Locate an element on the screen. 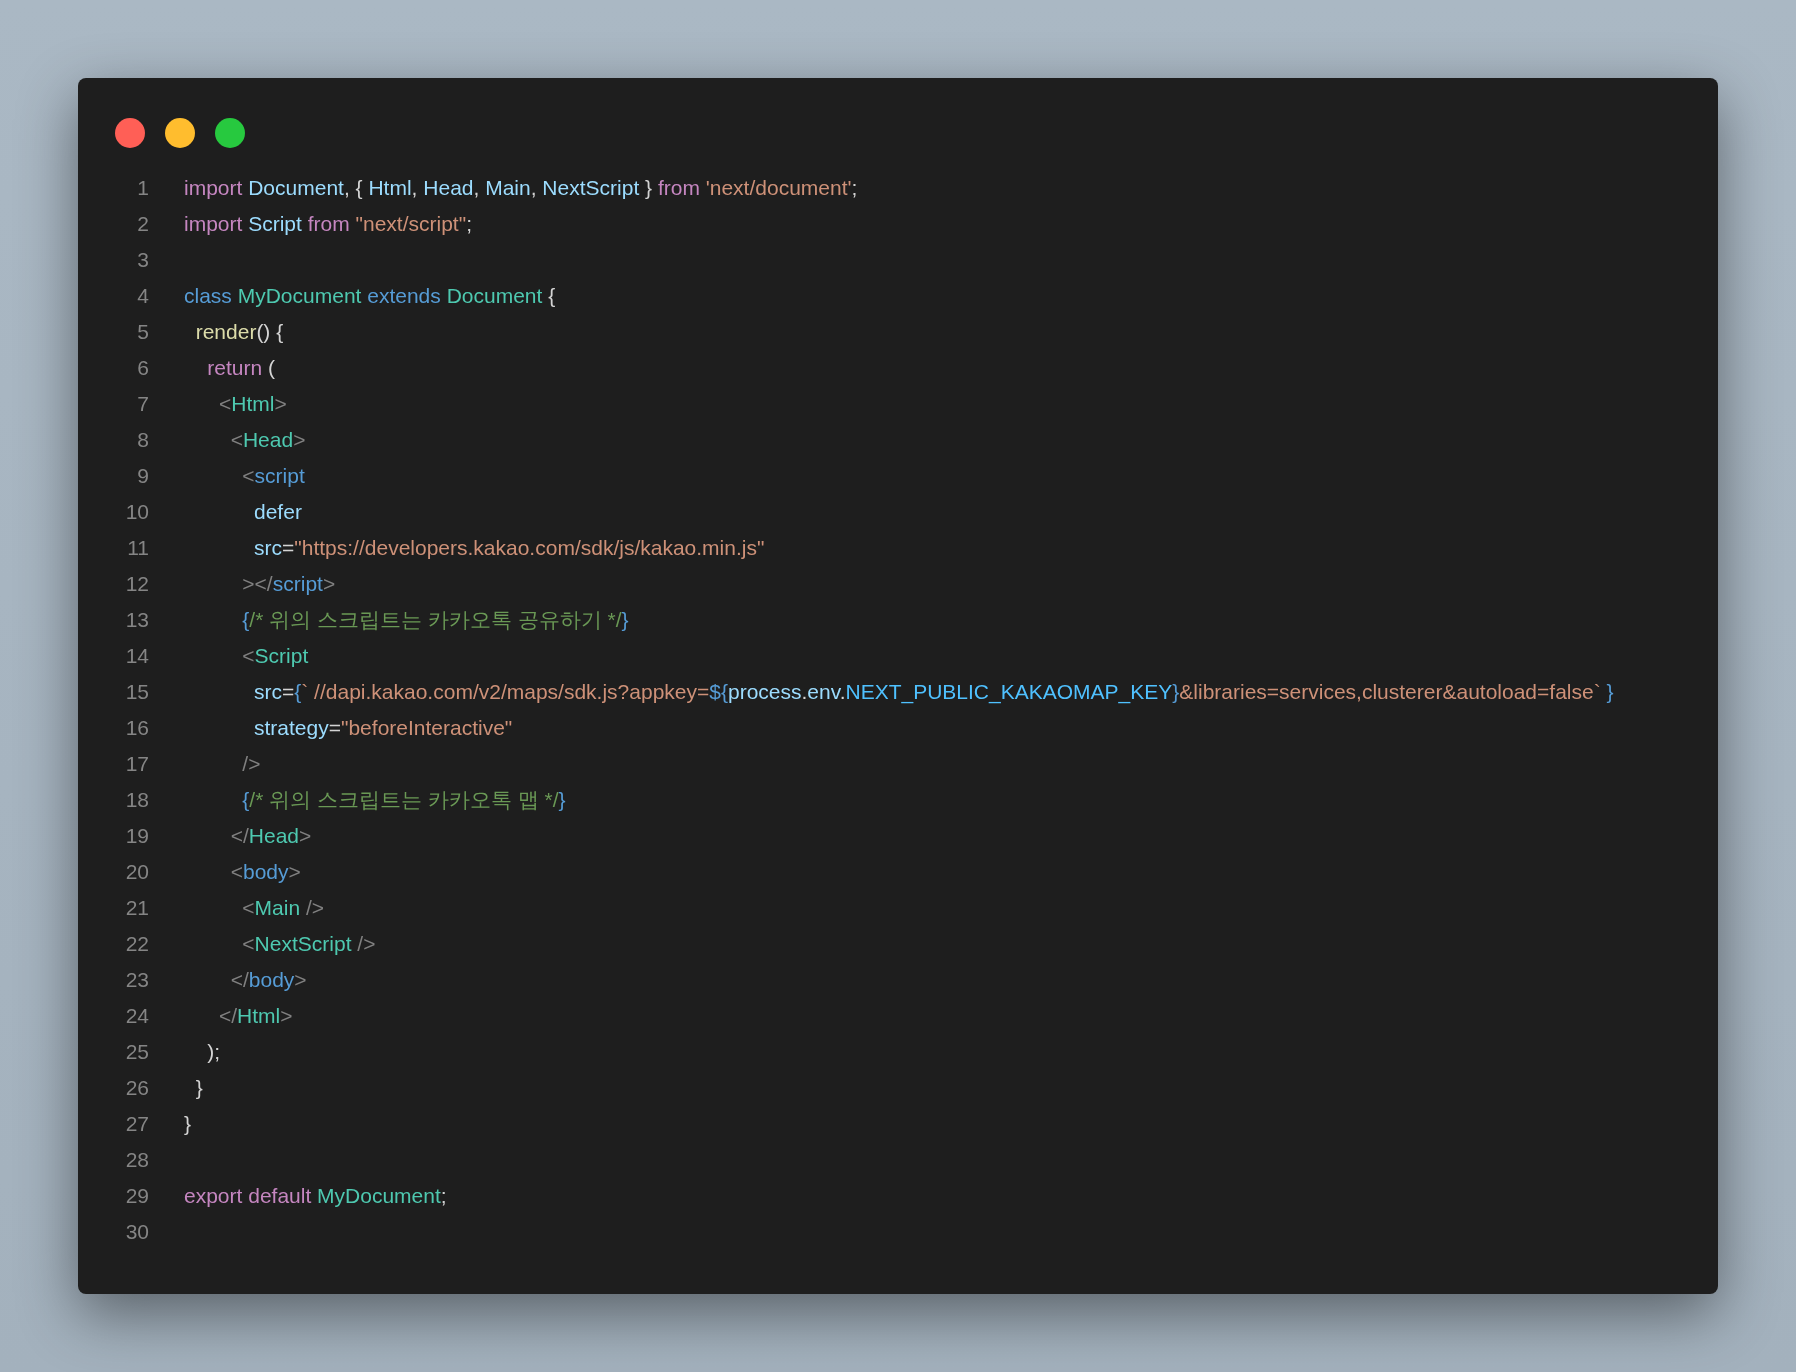  line-number: 16 is located at coordinates (136, 728).